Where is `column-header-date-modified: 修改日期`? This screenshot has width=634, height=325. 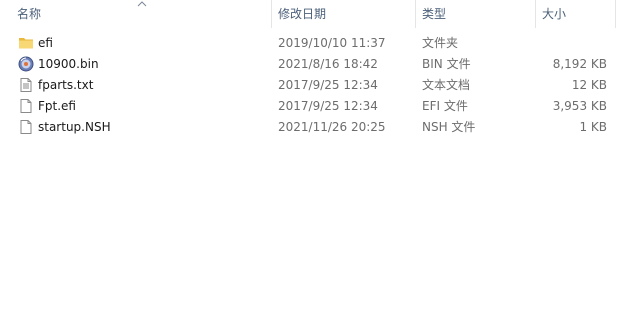
column-header-date-modified: 修改日期 is located at coordinates (343, 14).